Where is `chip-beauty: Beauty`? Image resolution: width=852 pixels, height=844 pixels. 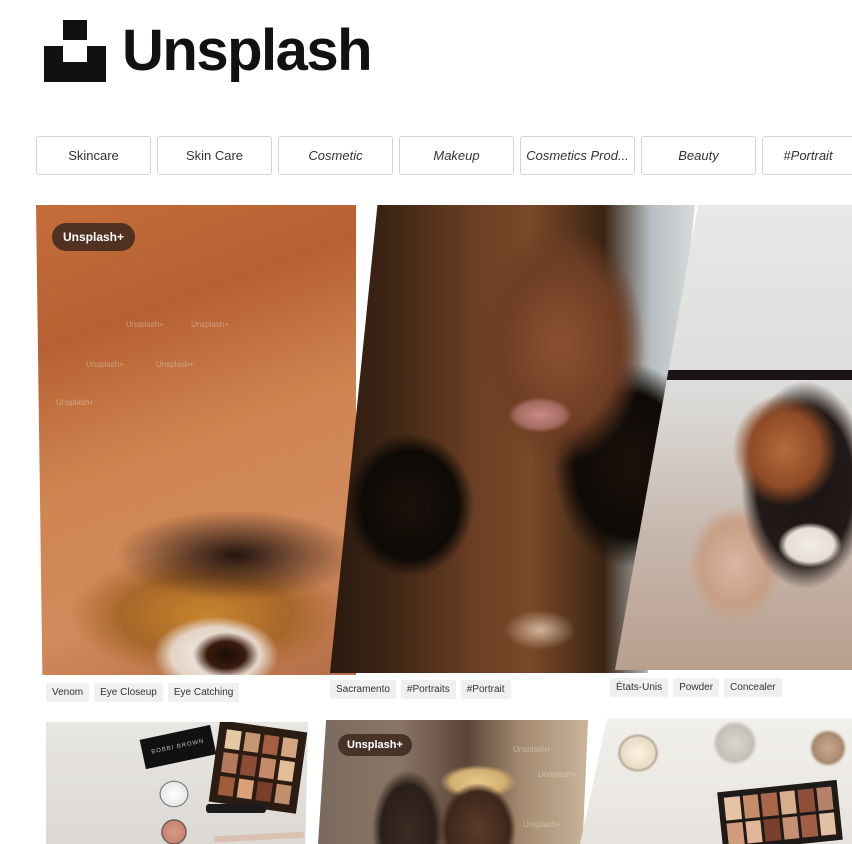 chip-beauty: Beauty is located at coordinates (698, 155).